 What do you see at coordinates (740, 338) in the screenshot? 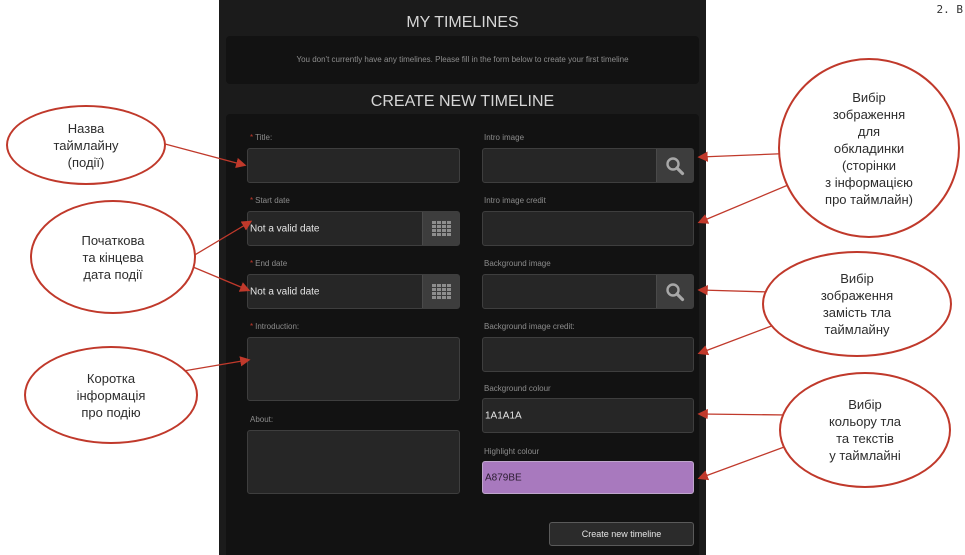
I see `arrow-background-image-credit` at bounding box center [740, 338].